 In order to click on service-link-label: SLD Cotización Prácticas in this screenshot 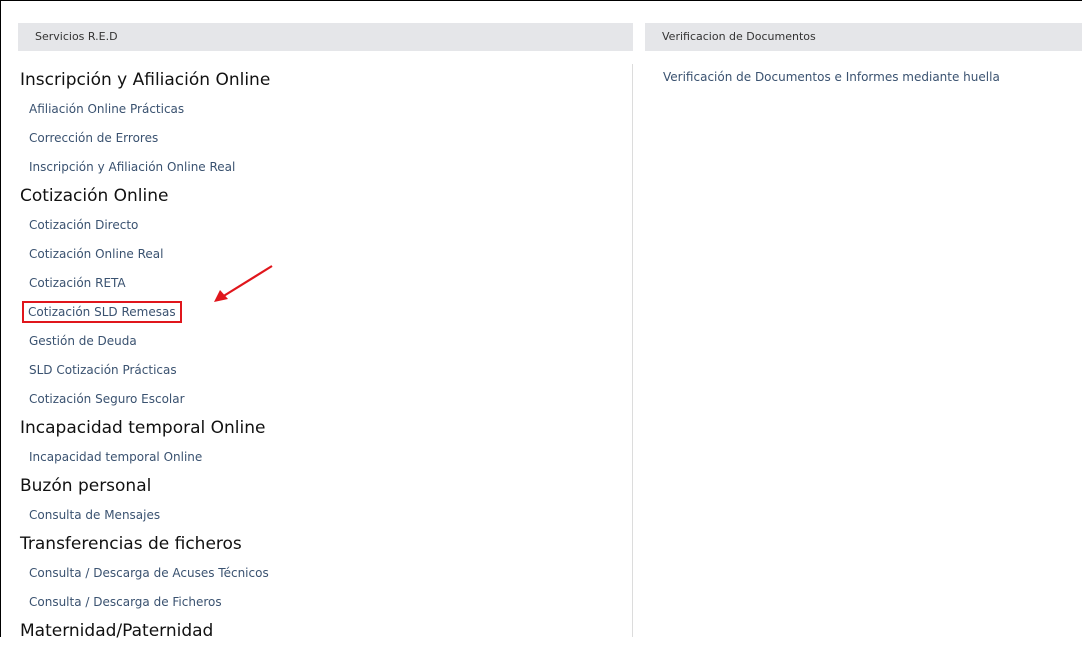, I will do `click(103, 370)`.